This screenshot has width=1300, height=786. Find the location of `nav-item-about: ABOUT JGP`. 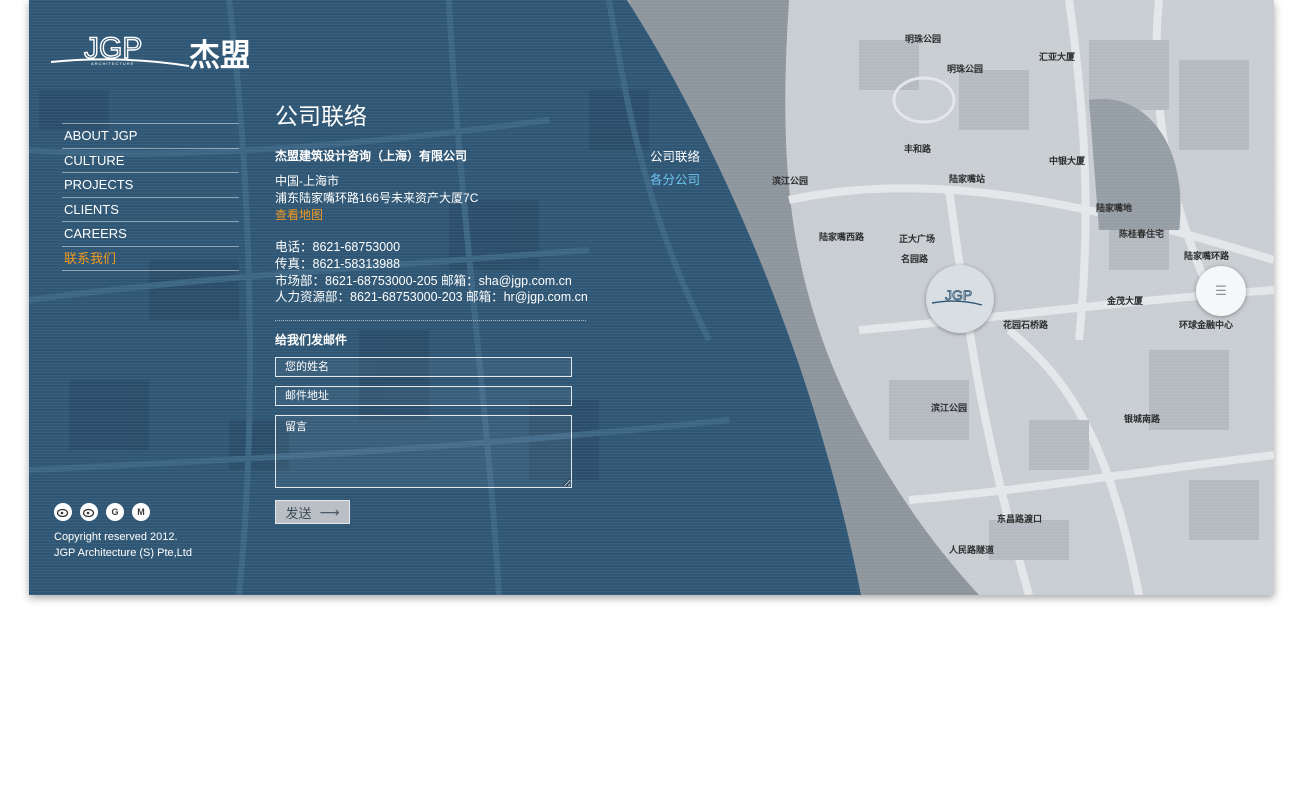

nav-item-about: ABOUT JGP is located at coordinates (150, 135).